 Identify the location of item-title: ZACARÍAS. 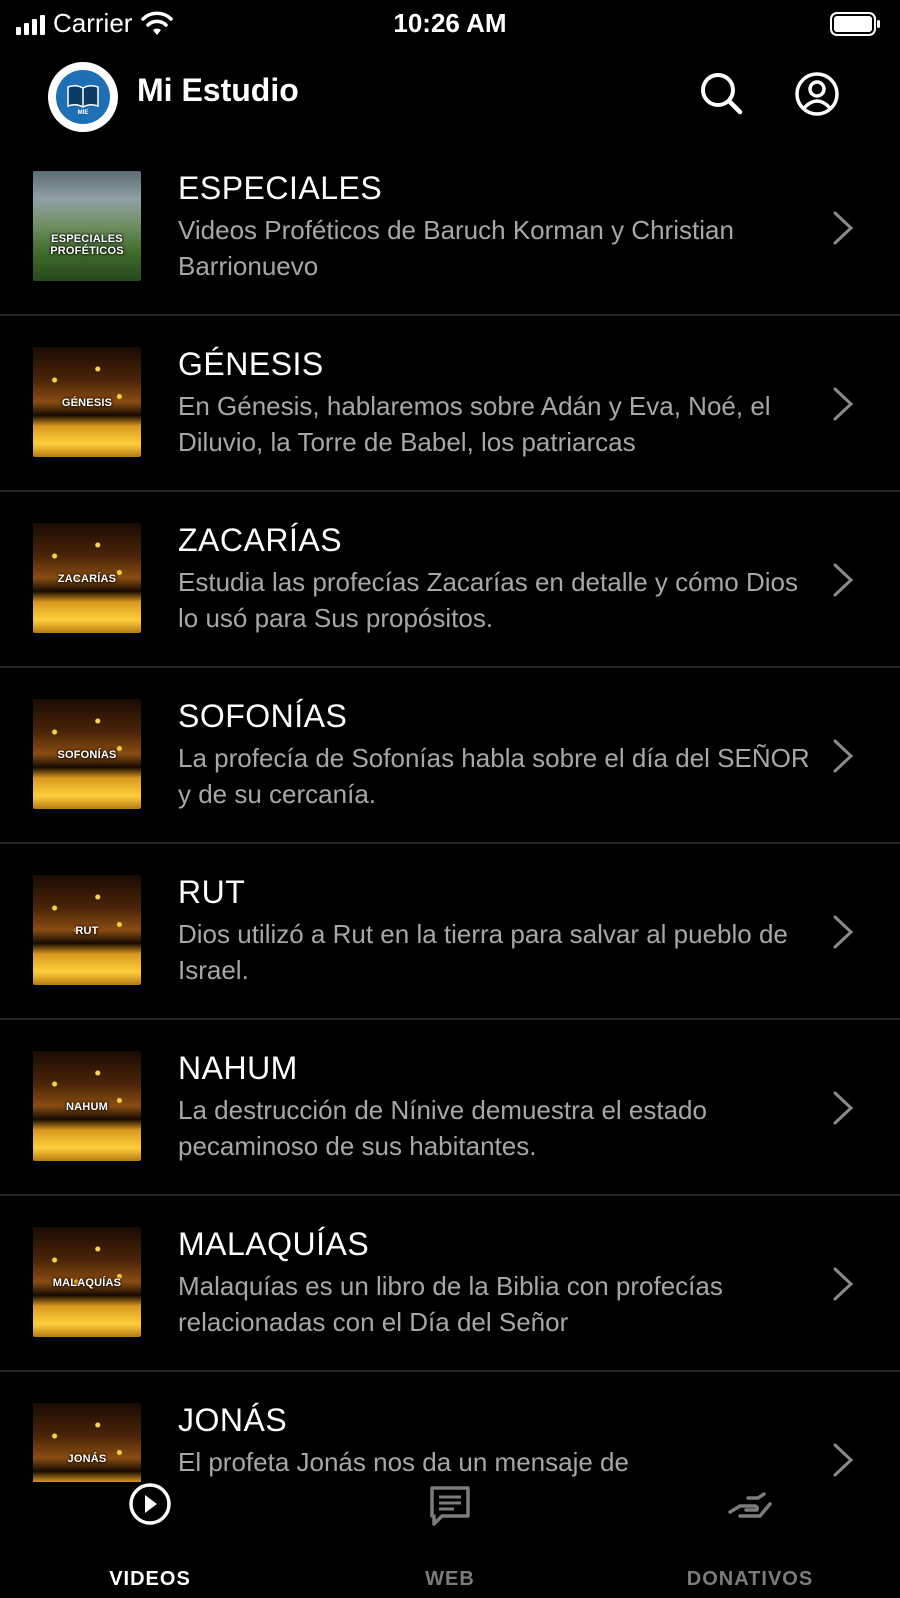
(260, 540).